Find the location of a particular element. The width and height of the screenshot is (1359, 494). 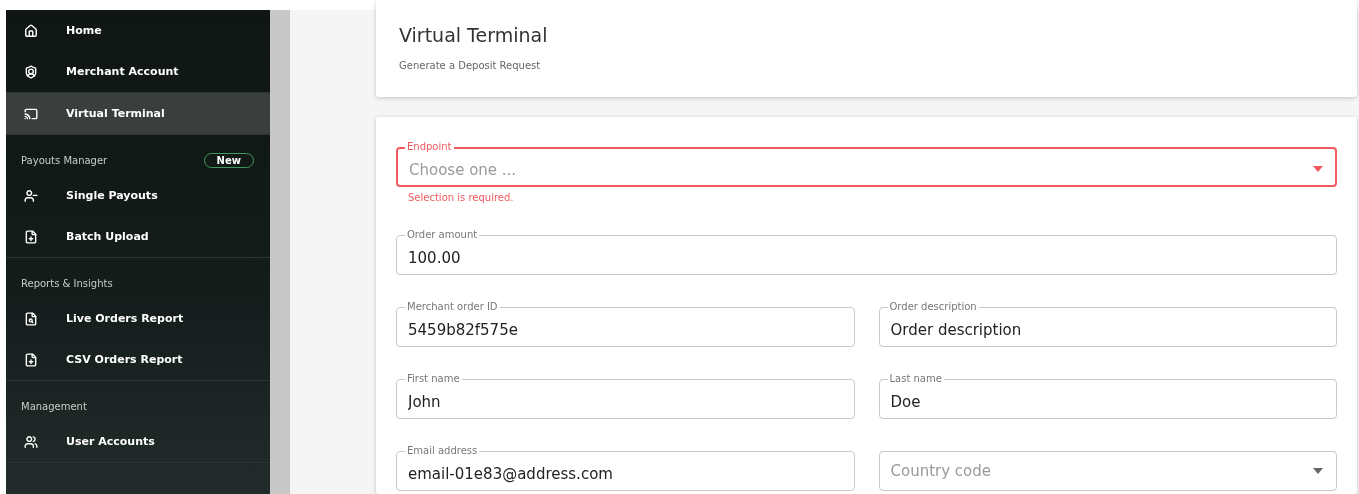

section-heading: Payouts Manager is located at coordinates (64, 160).